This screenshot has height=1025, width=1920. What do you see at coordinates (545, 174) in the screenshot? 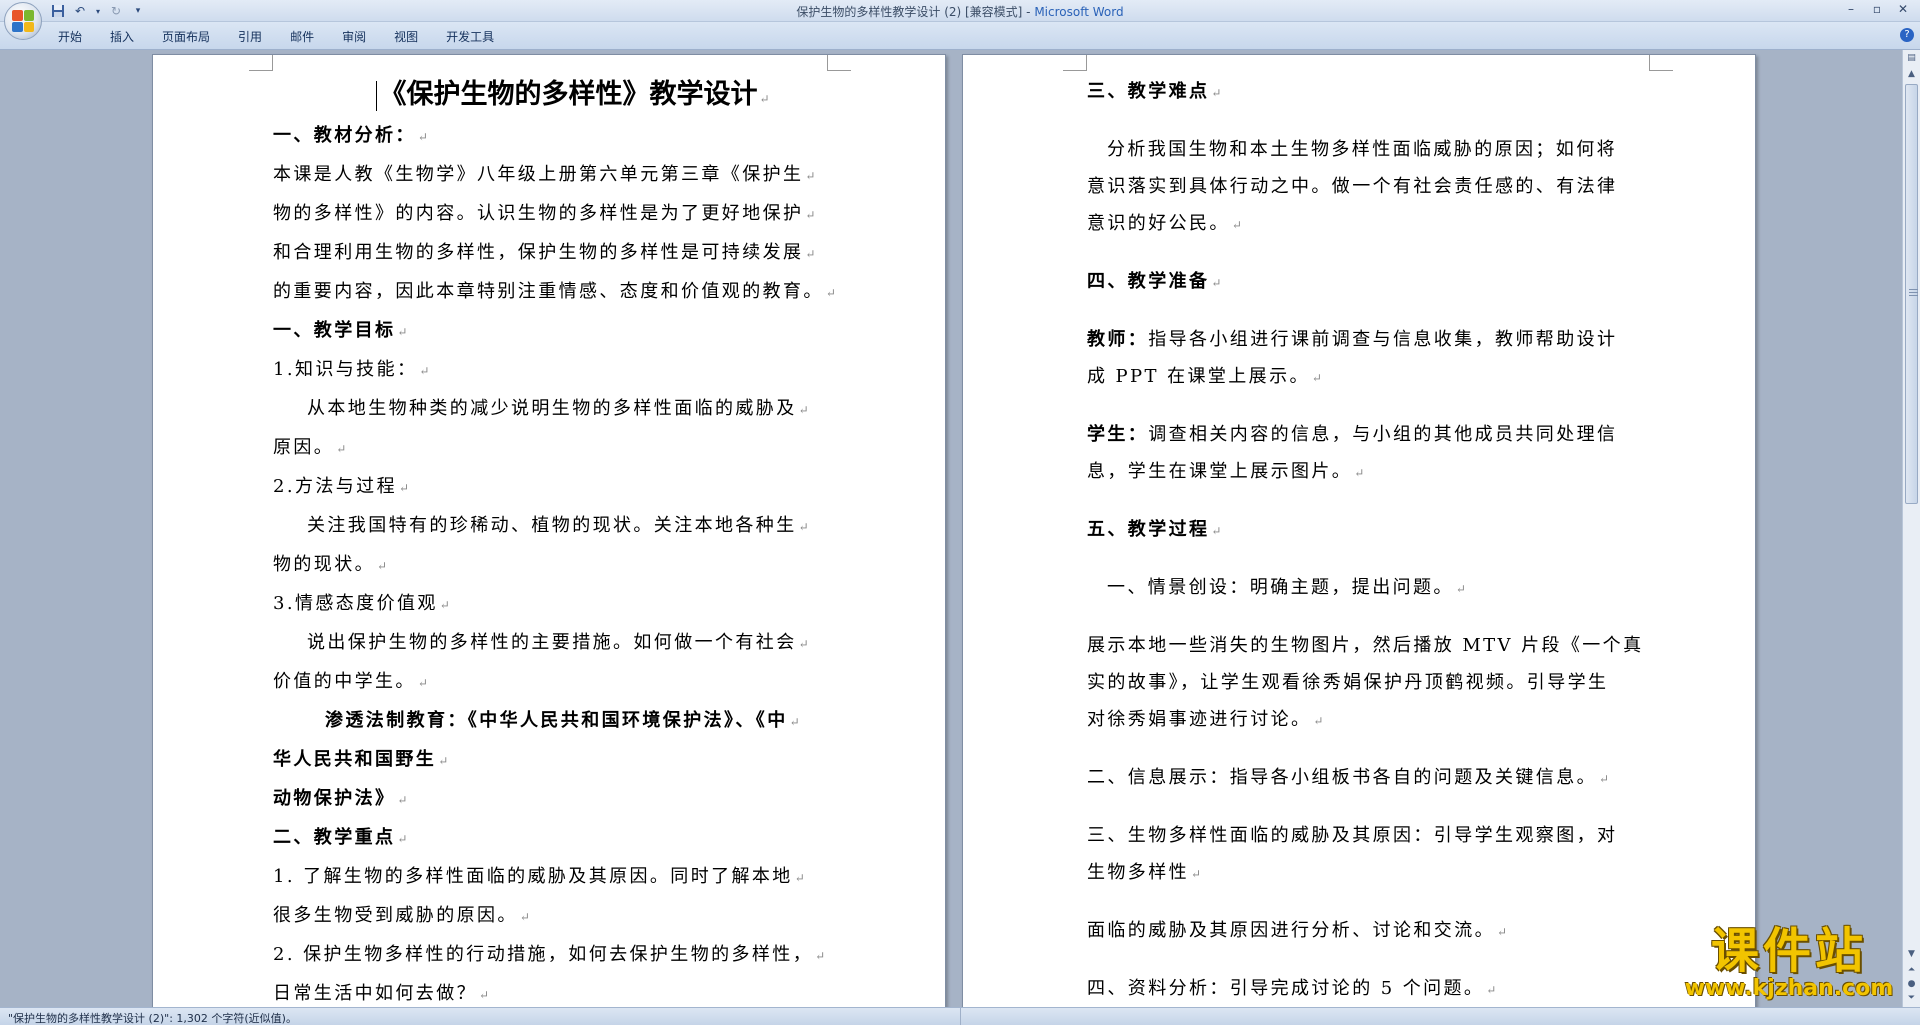
I see `left-paragraph-line: 本课是人教《生物学》八年级上册第六单元第三章《保护生 ↵` at bounding box center [545, 174].